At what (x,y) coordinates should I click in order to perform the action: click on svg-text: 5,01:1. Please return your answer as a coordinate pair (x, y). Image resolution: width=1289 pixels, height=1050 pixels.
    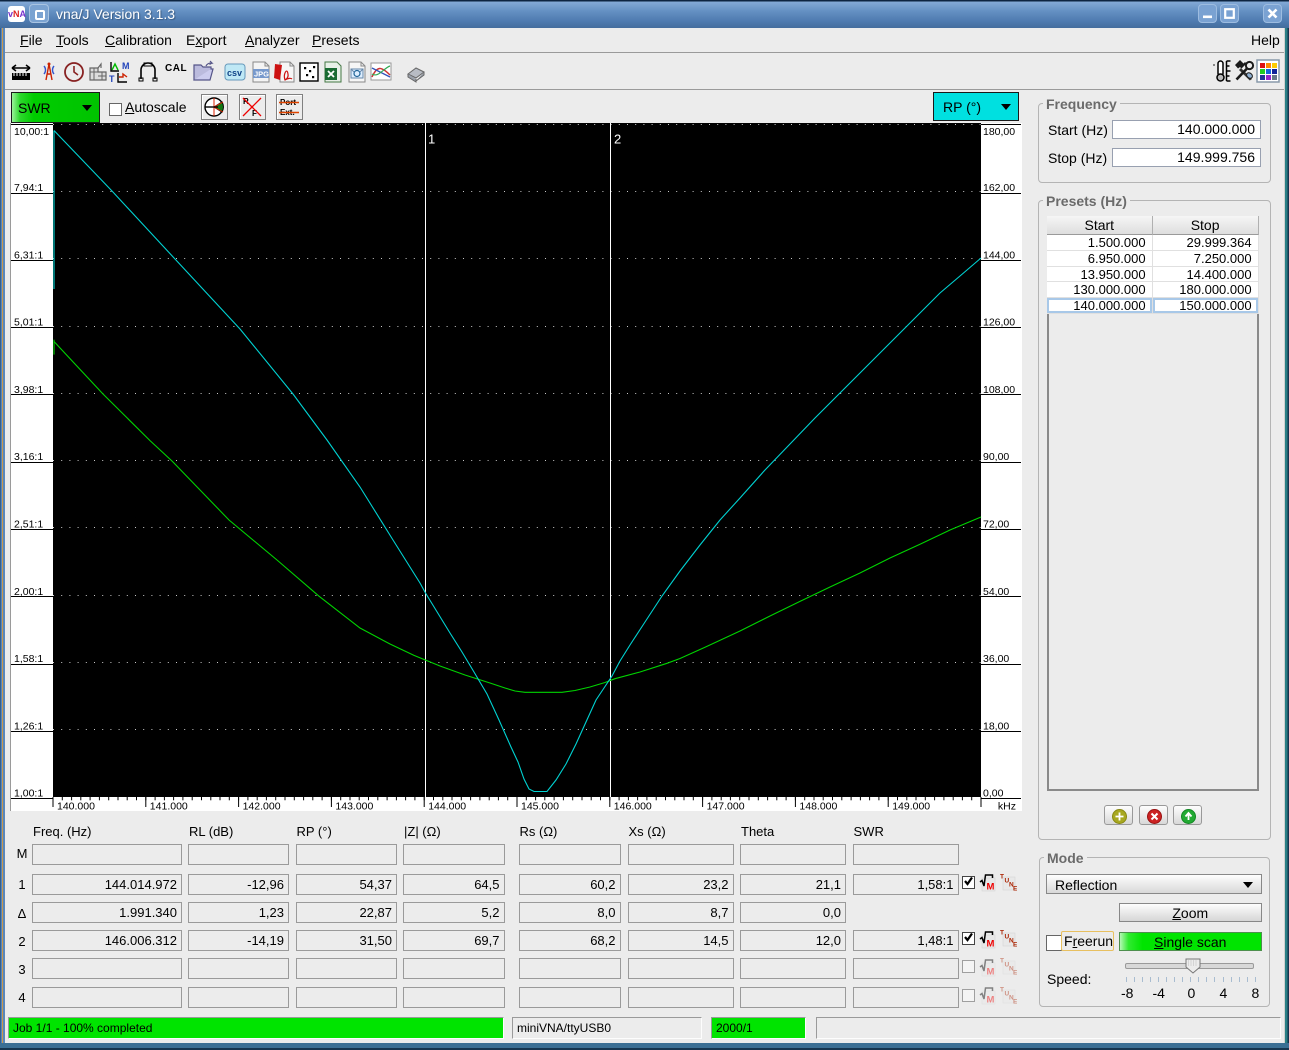
    Looking at the image, I should click on (28, 323).